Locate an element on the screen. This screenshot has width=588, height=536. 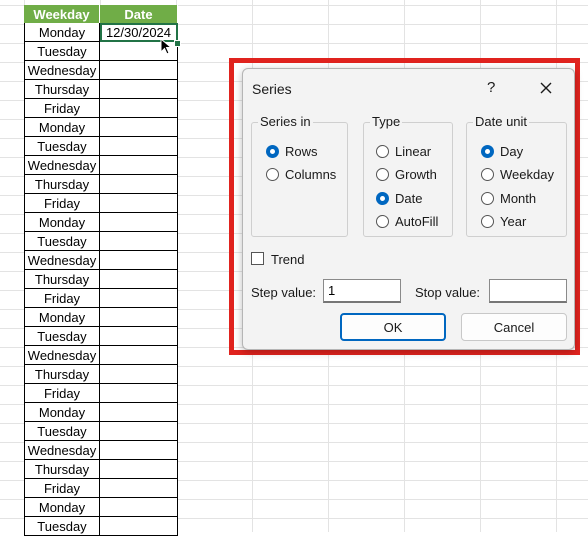
radio-autofill: AutoFill is located at coordinates (407, 221).